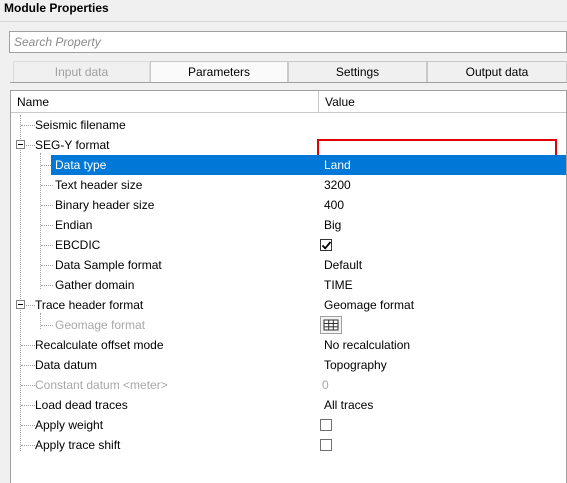 The width and height of the screenshot is (567, 483). Describe the element at coordinates (288, 265) in the screenshot. I see `property-row-data-sample-format: Data Sample format Default` at that location.